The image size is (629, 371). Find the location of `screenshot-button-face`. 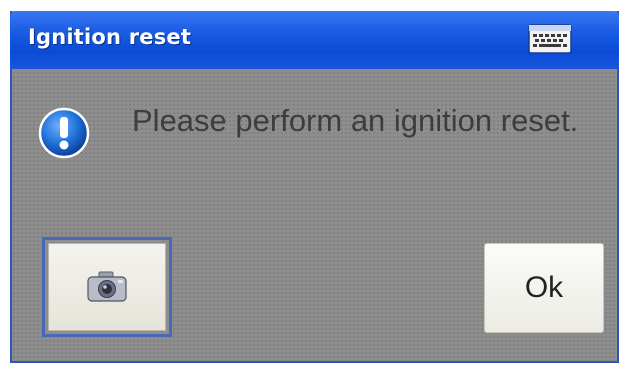

screenshot-button-face is located at coordinates (107, 287).